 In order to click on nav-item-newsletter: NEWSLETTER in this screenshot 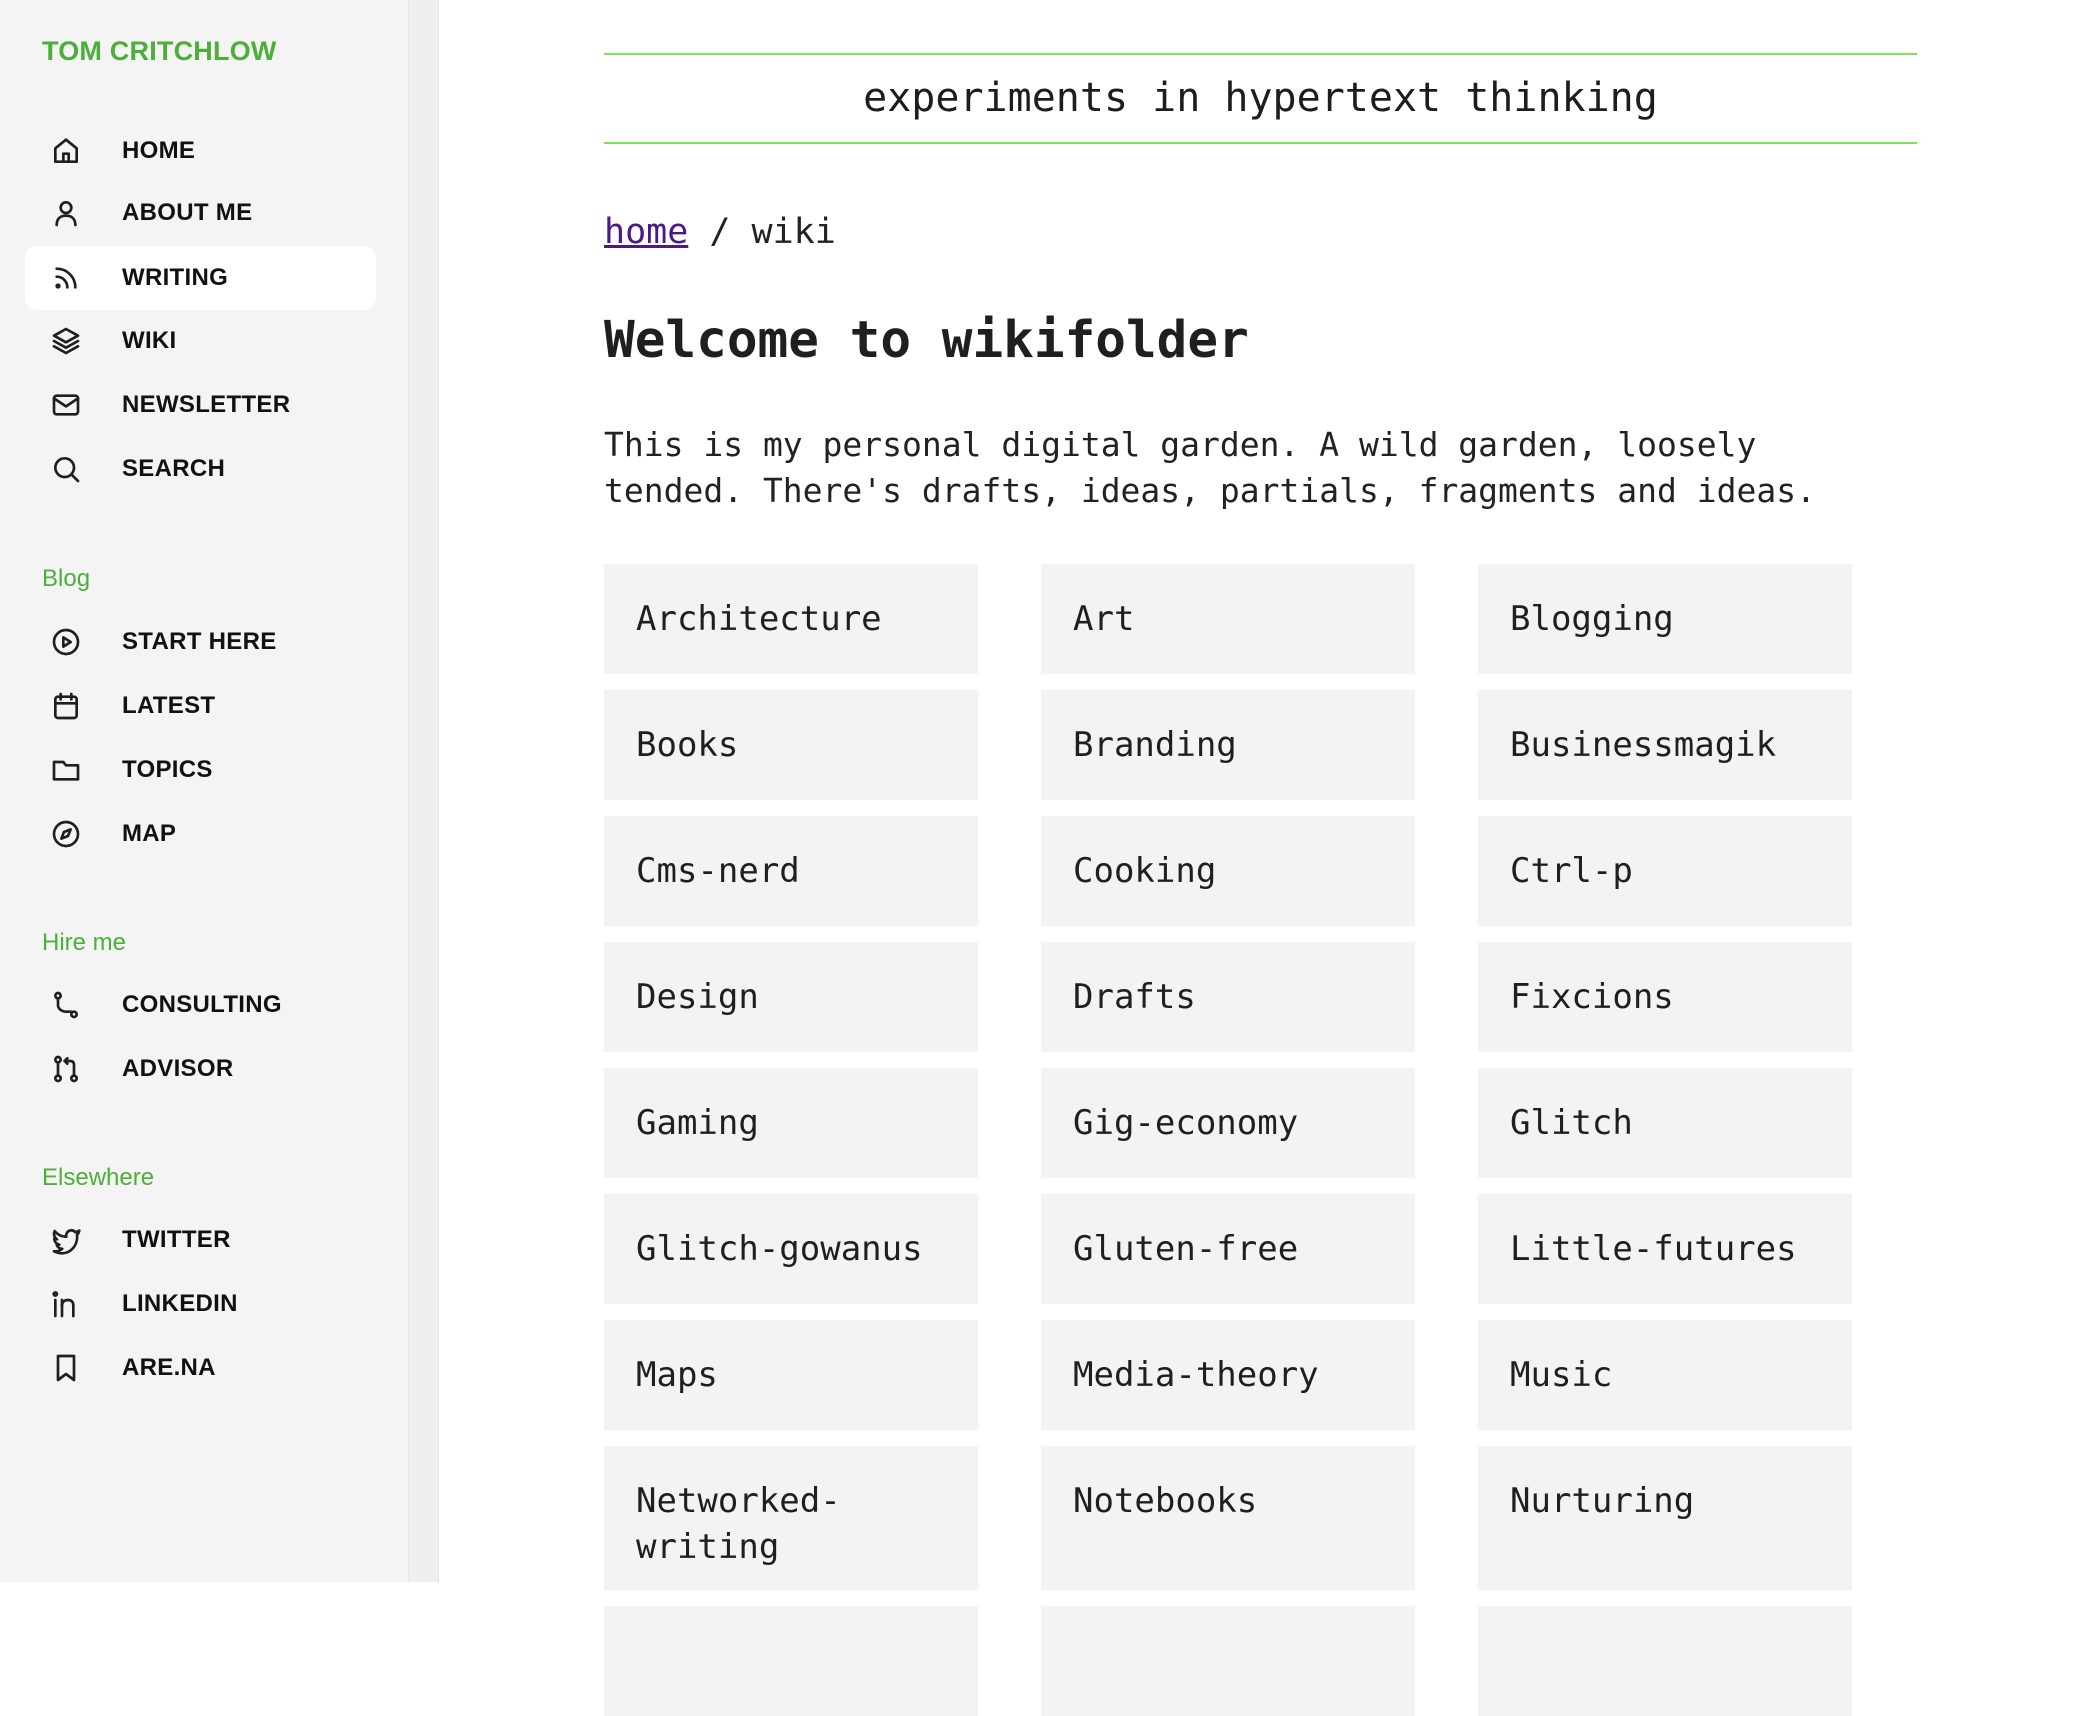, I will do `click(200, 405)`.